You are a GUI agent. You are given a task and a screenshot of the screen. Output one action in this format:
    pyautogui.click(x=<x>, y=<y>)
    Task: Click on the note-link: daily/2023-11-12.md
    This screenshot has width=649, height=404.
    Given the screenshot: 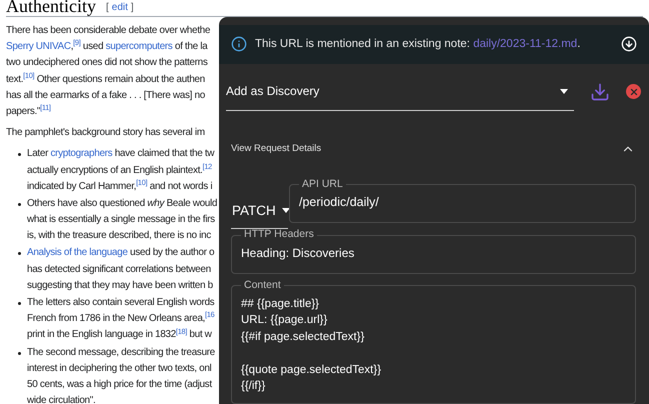 What is the action you would take?
    pyautogui.click(x=525, y=44)
    